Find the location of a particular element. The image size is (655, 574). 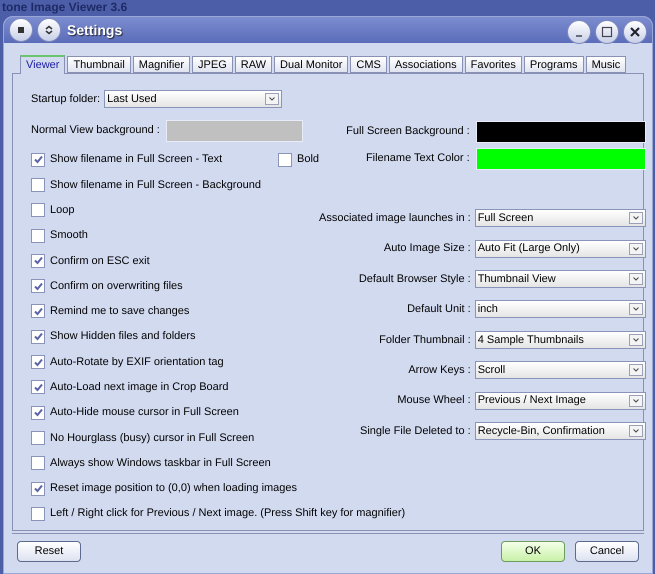

field-label: Folder Thumbnail : is located at coordinates (425, 340).